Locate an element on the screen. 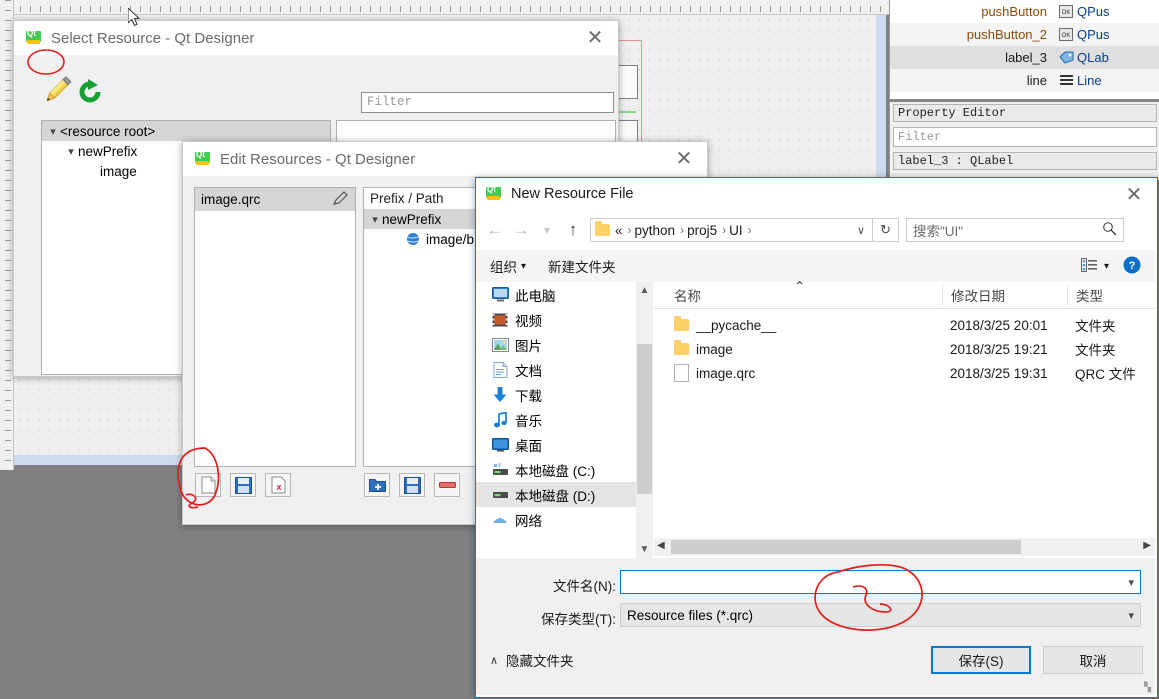 This screenshot has width=1159, height=699. sidebar-item-downloads: 下载 is located at coordinates (556, 394).